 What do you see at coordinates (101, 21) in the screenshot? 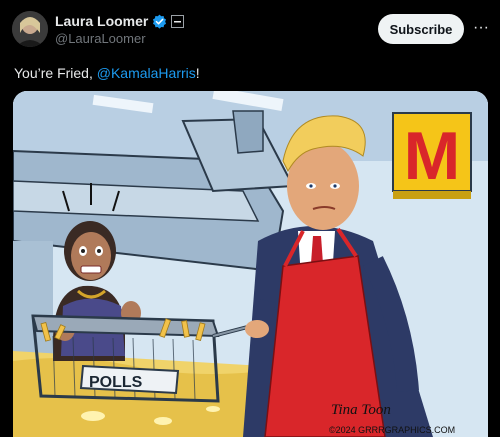
I see `author-display-name: Laura Loomer` at bounding box center [101, 21].